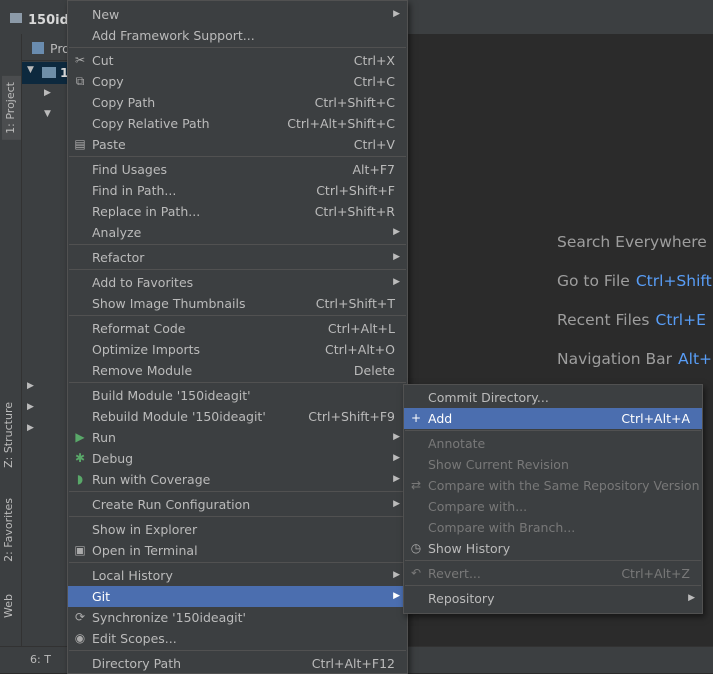 The image size is (713, 674). What do you see at coordinates (416, 418) in the screenshot?
I see `plus-icon: +` at bounding box center [416, 418].